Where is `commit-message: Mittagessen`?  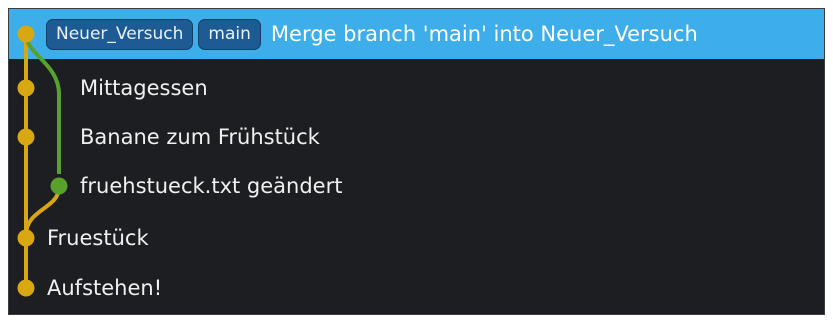 commit-message: Mittagessen is located at coordinates (144, 88).